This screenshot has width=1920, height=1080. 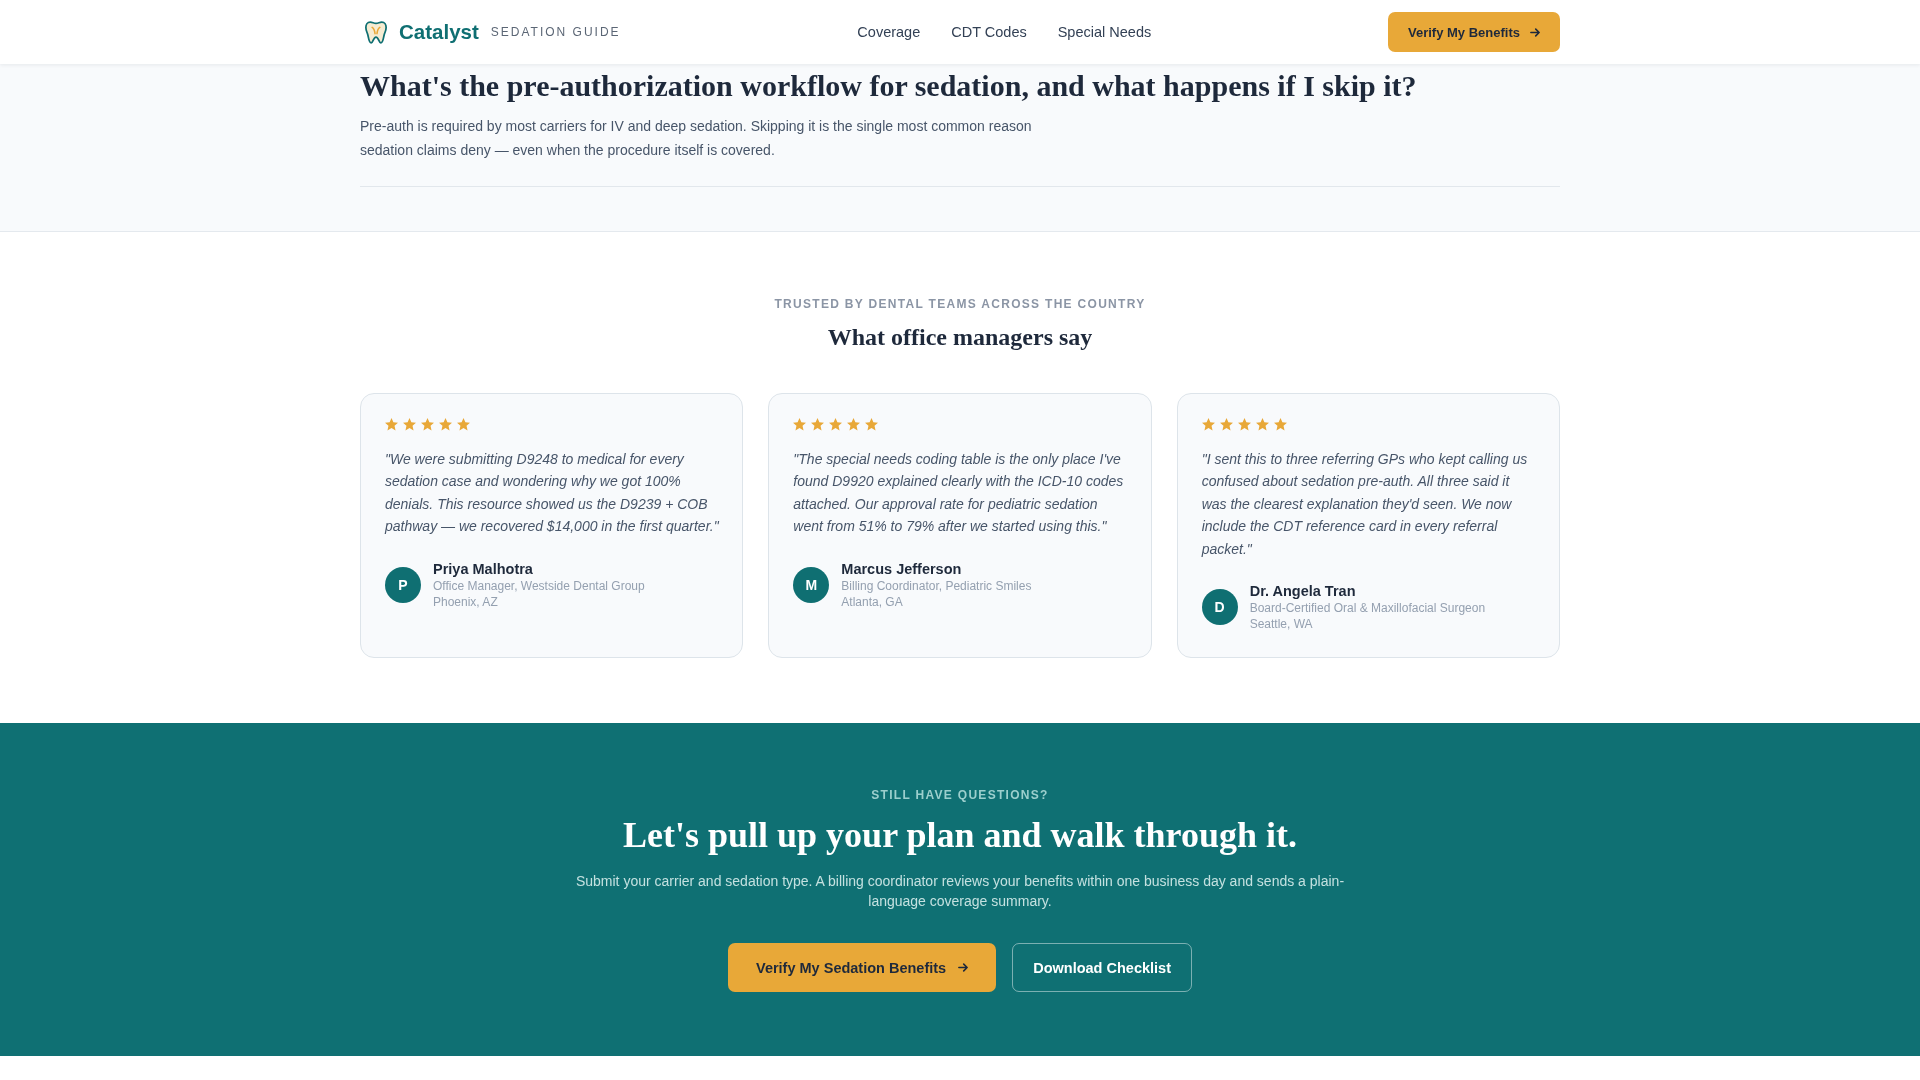 What do you see at coordinates (1365, 504) in the screenshot?
I see `testimonial-quote: "I sent this to three referring GPs who kept calling us confused about sedation pre-auth. All three said it was the clearest explanation they'd seen. We now include the CDT reference card in every referral packet."` at bounding box center [1365, 504].